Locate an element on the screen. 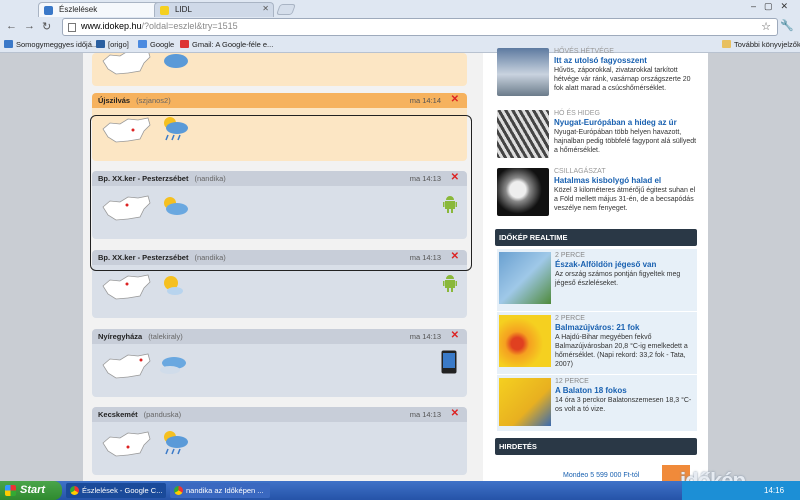 The width and height of the screenshot is (800, 500). ad-heading: HIRDETÉS is located at coordinates (596, 446).